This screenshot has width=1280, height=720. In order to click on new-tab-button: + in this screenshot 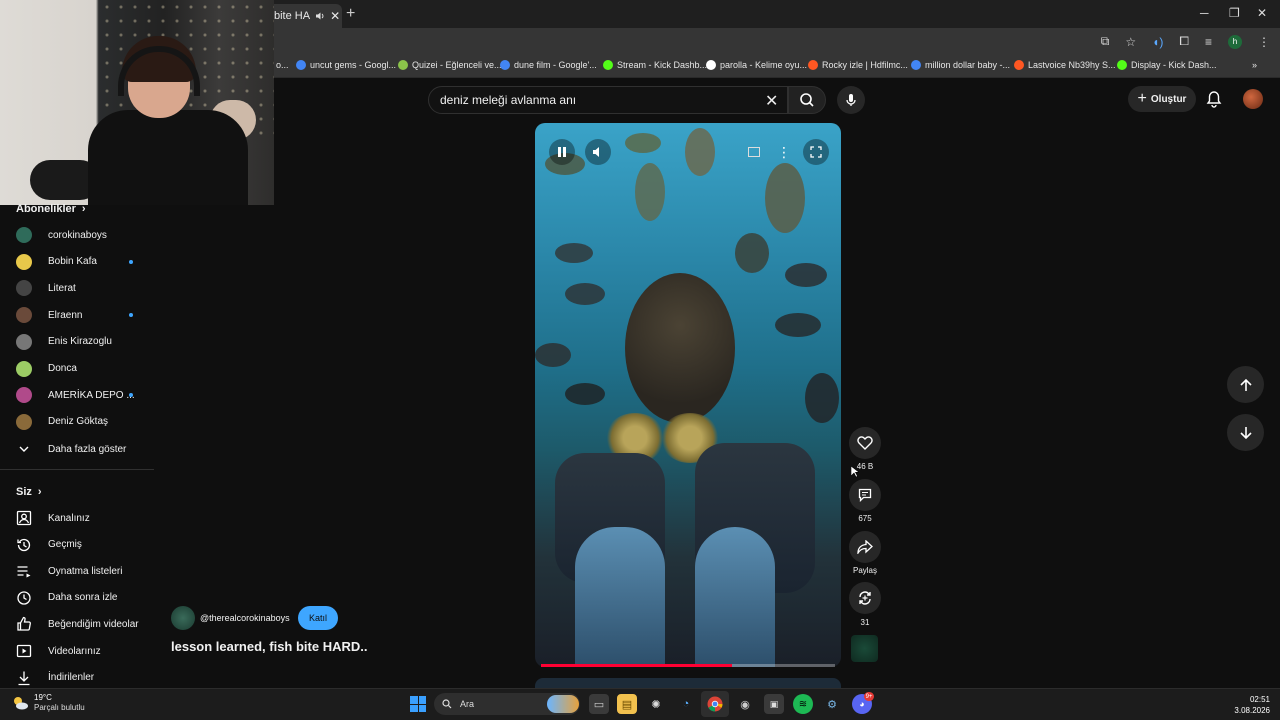, I will do `click(350, 14)`.